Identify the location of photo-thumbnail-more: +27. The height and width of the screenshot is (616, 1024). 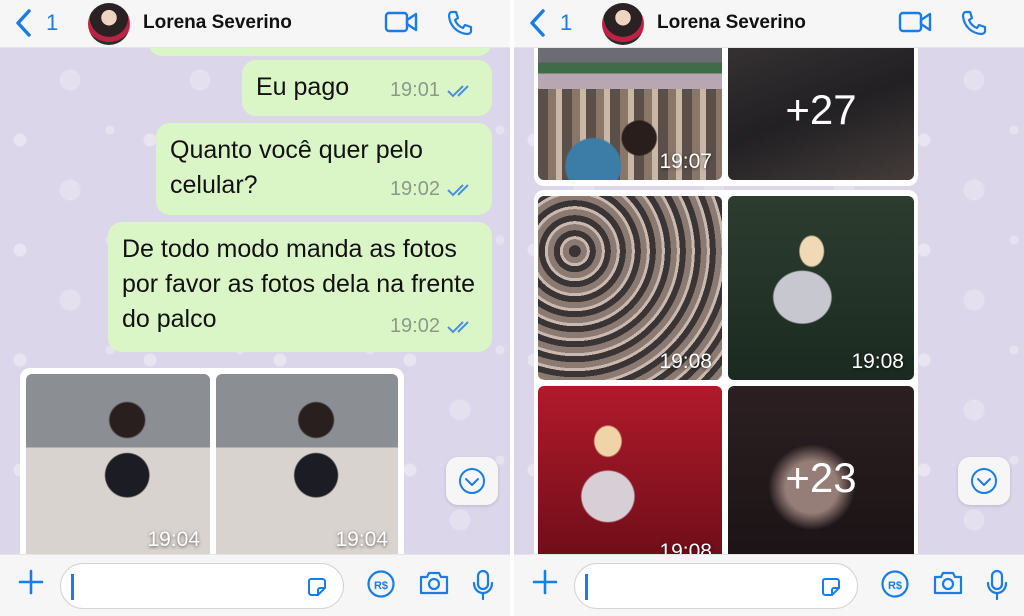
(821, 110).